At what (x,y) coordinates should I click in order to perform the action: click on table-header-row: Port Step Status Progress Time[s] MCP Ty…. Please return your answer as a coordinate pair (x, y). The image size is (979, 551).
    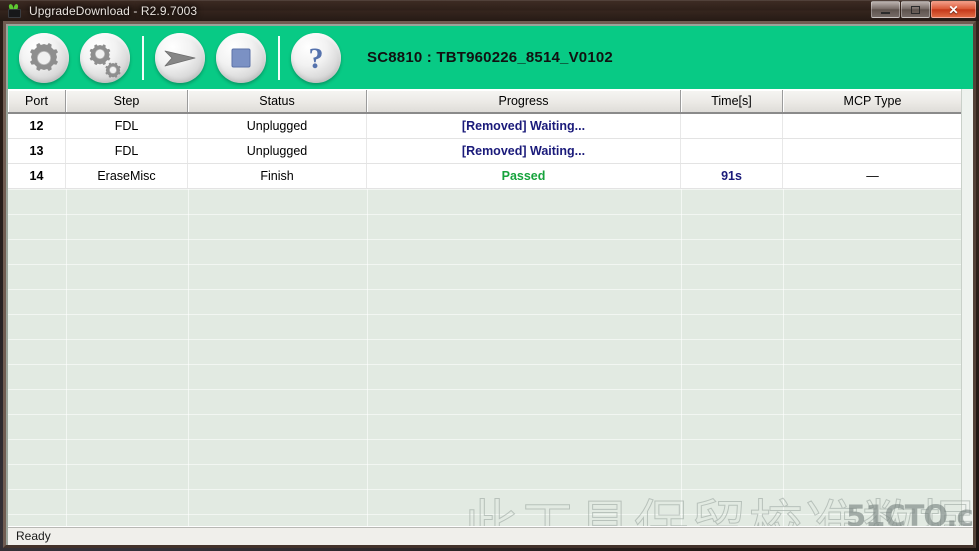
    Looking at the image, I should click on (490, 101).